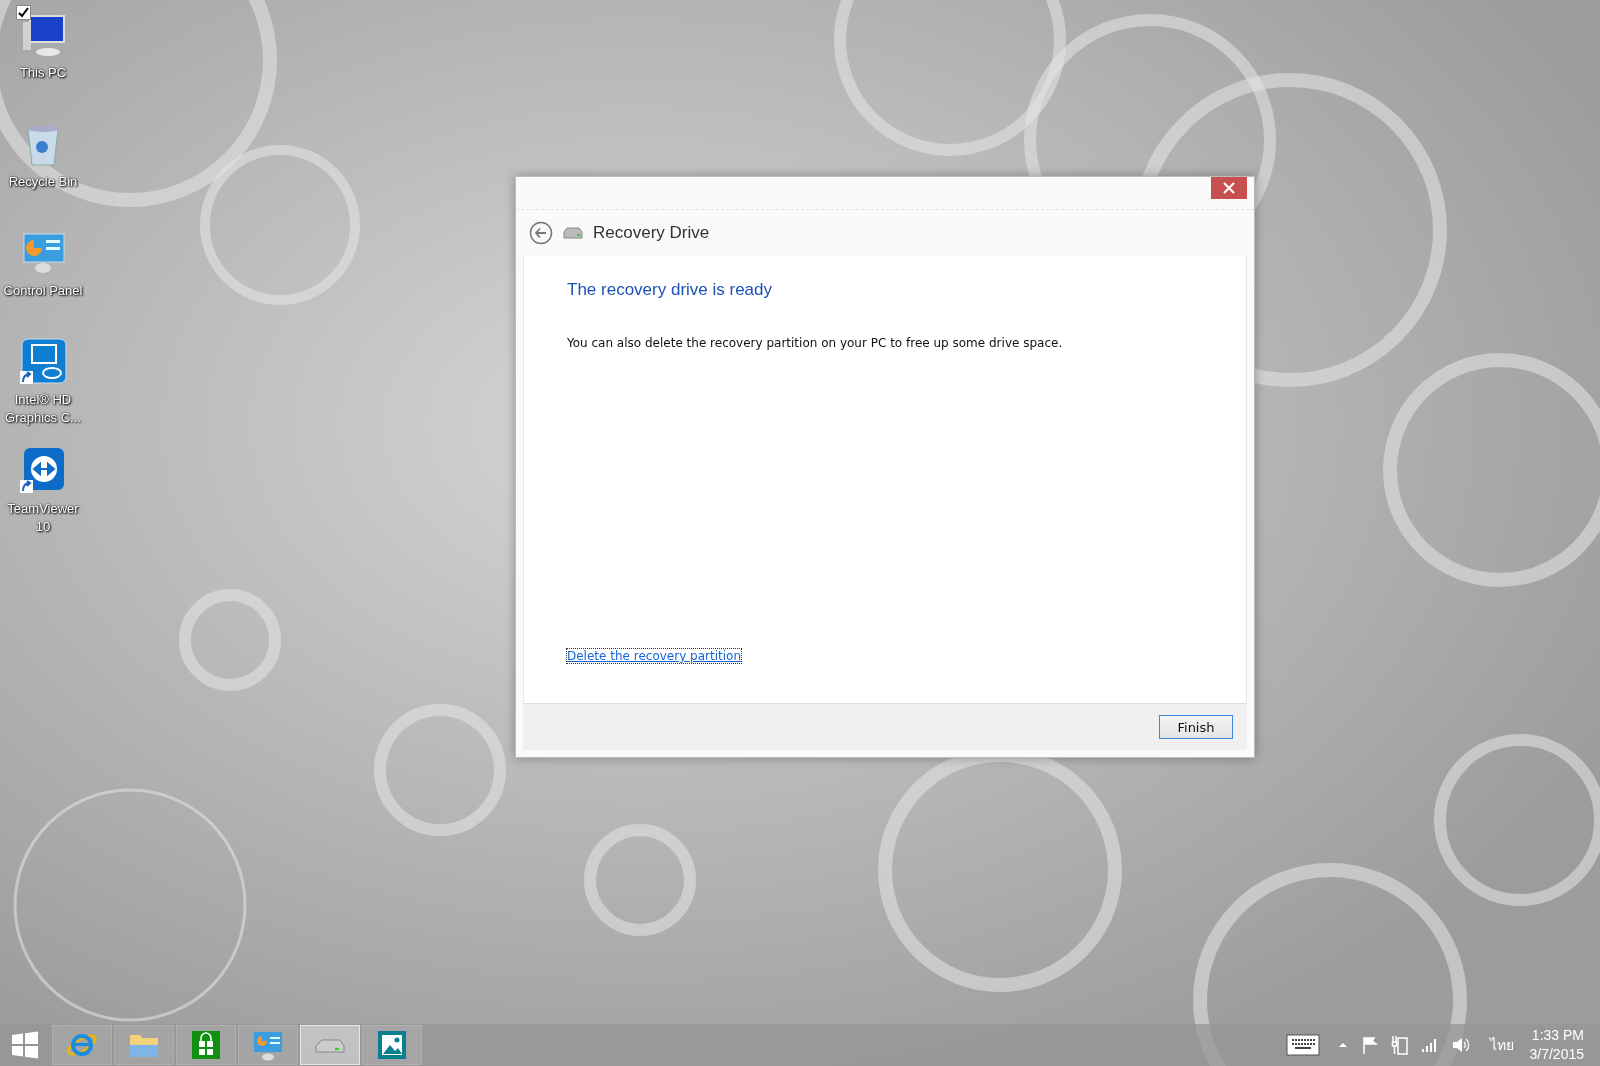  I want to click on back-icon, so click(541, 233).